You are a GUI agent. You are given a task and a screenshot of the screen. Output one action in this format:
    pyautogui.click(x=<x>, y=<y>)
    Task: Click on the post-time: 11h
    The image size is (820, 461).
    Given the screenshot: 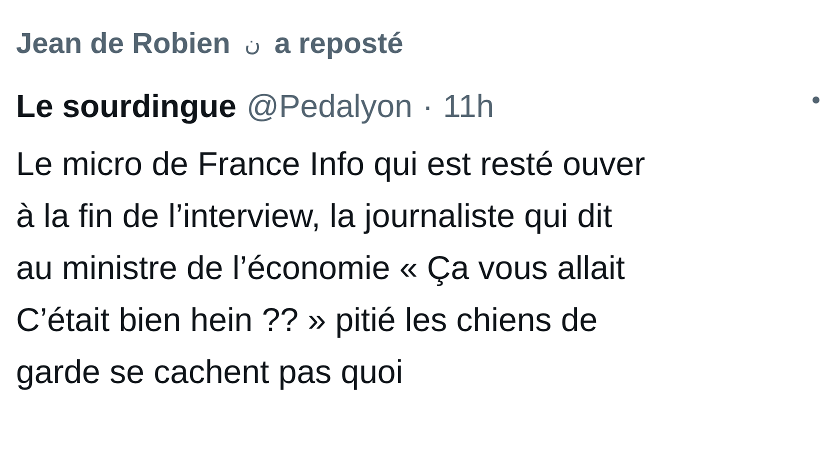 What is the action you would take?
    pyautogui.click(x=468, y=106)
    